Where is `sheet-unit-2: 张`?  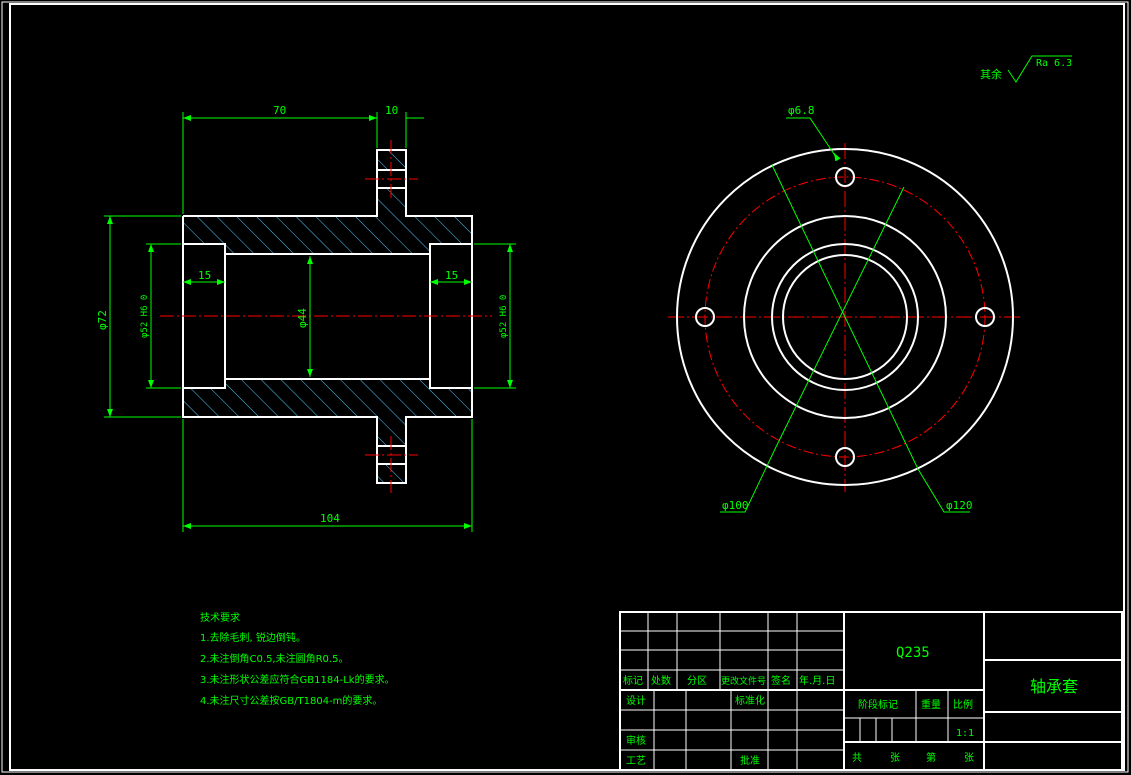 sheet-unit-2: 张 is located at coordinates (969, 758).